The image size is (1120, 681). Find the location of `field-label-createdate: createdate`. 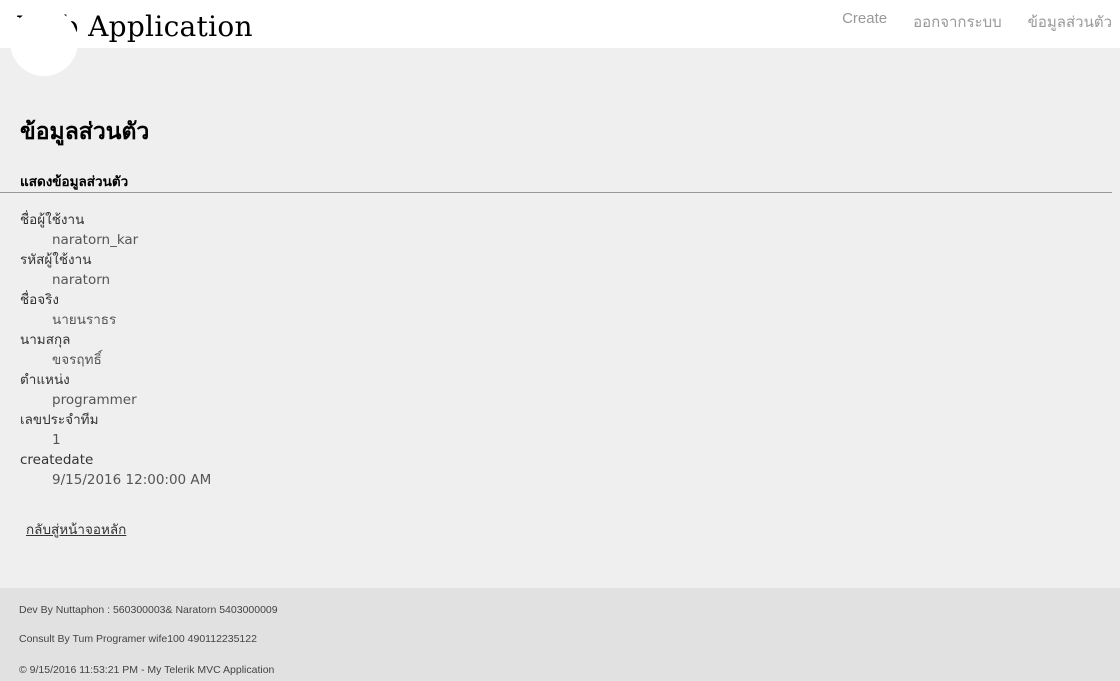

field-label-createdate: createdate is located at coordinates (57, 460).